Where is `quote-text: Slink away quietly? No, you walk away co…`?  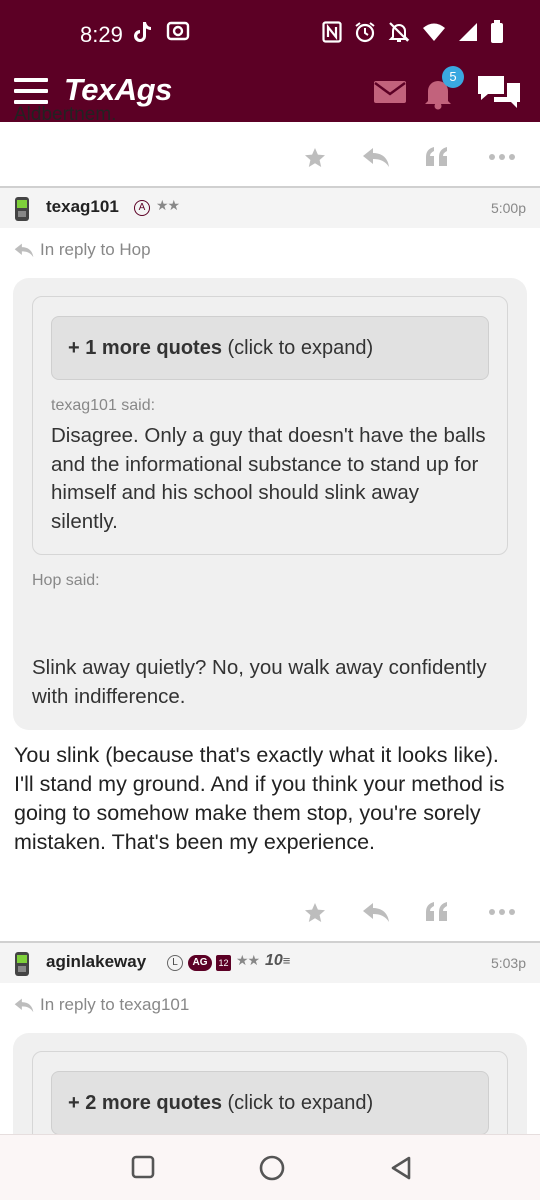
quote-text: Slink away quietly? No, you walk away co… is located at coordinates (259, 682).